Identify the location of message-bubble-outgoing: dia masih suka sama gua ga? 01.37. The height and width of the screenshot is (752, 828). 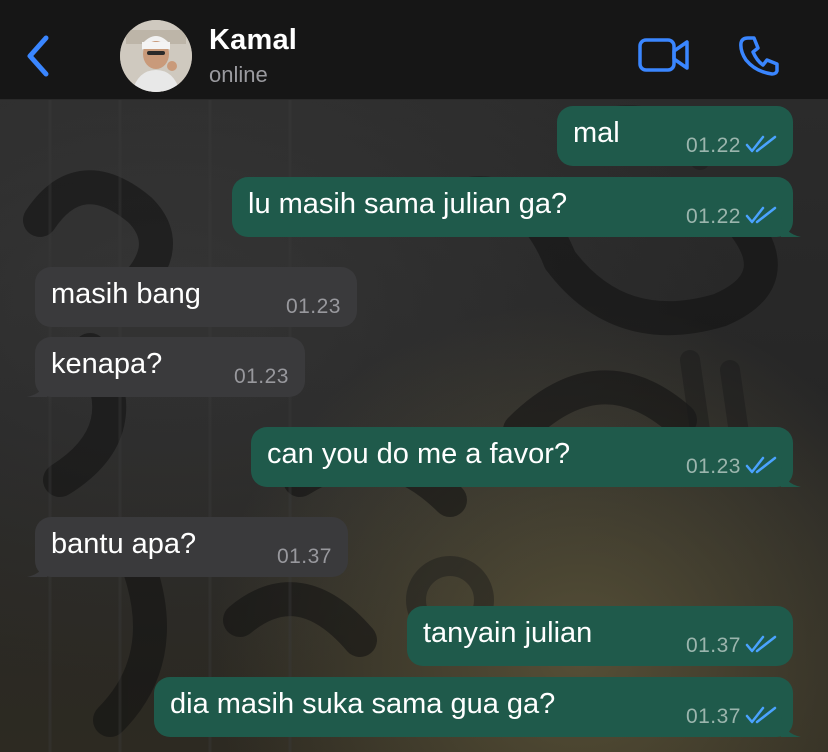
(477, 707).